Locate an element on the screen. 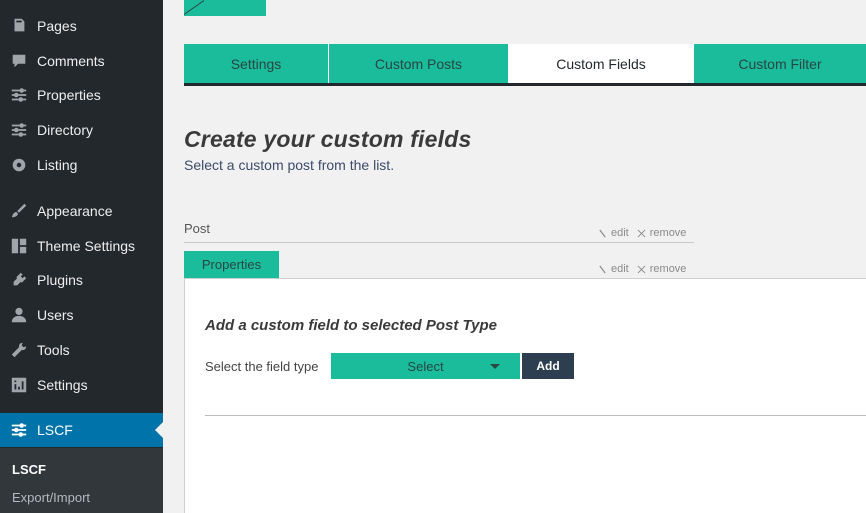  page-subtitle: Select a custom post from the list. is located at coordinates (289, 165).